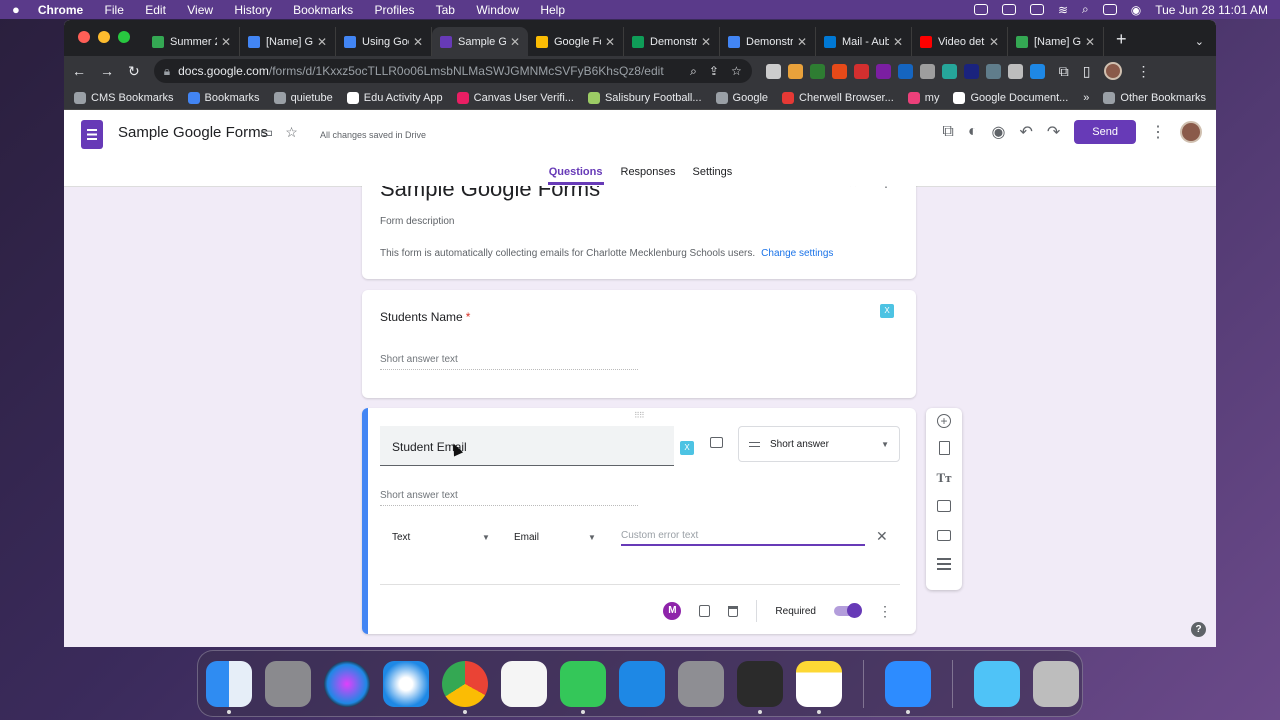 The width and height of the screenshot is (1280, 720). I want to click on app-store-icon, so click(642, 683).